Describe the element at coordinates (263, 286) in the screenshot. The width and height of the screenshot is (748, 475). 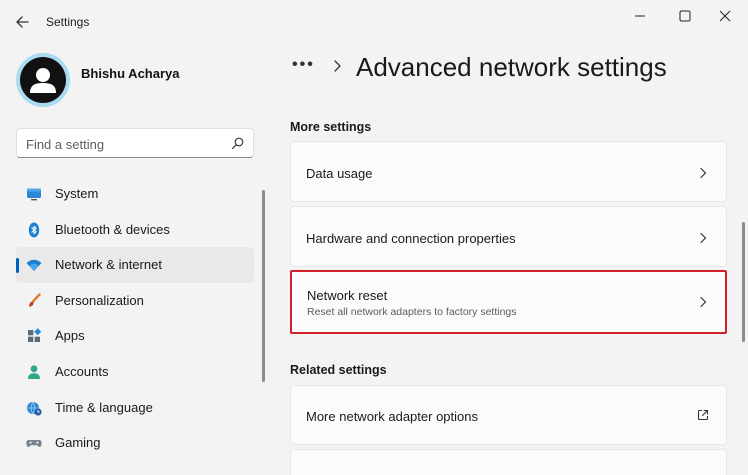
I see `sidebar-scrollbar` at that location.